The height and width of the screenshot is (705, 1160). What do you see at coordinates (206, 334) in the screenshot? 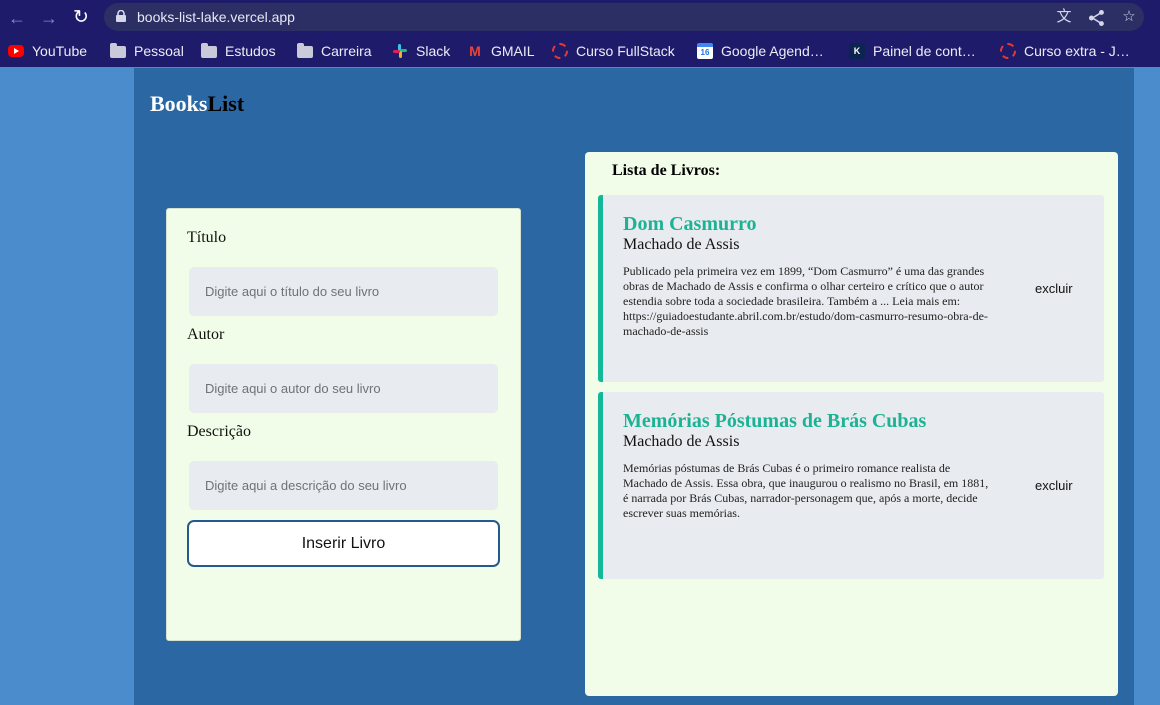
I see `author-label: Autor` at bounding box center [206, 334].